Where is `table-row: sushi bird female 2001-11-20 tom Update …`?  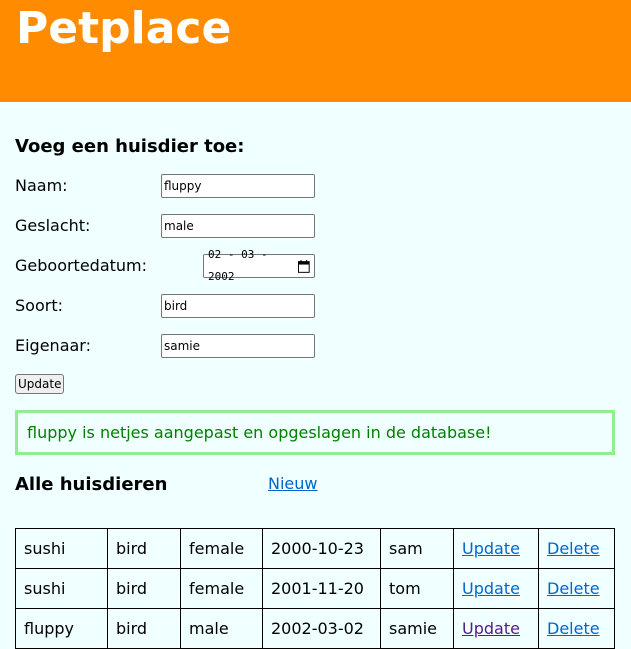 table-row: sushi bird female 2001-11-20 tom Update … is located at coordinates (315, 588).